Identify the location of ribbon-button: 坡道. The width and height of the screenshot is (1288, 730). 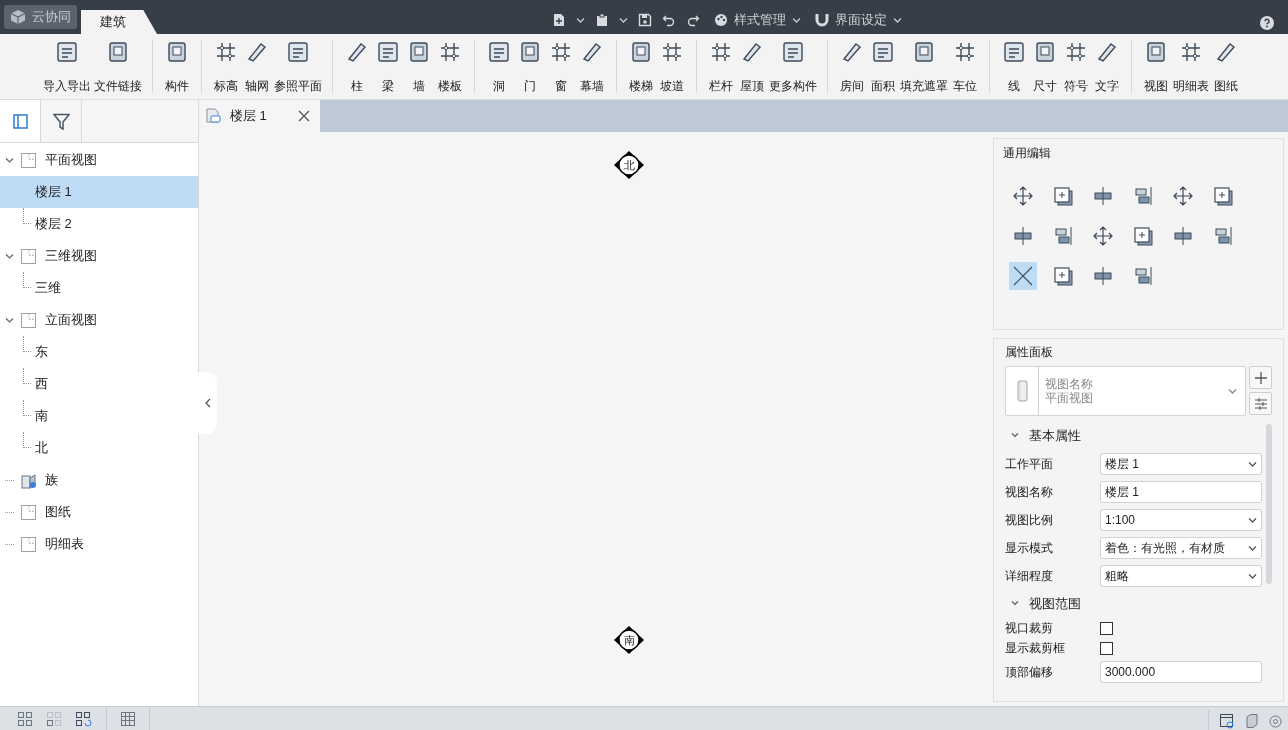
(672, 66).